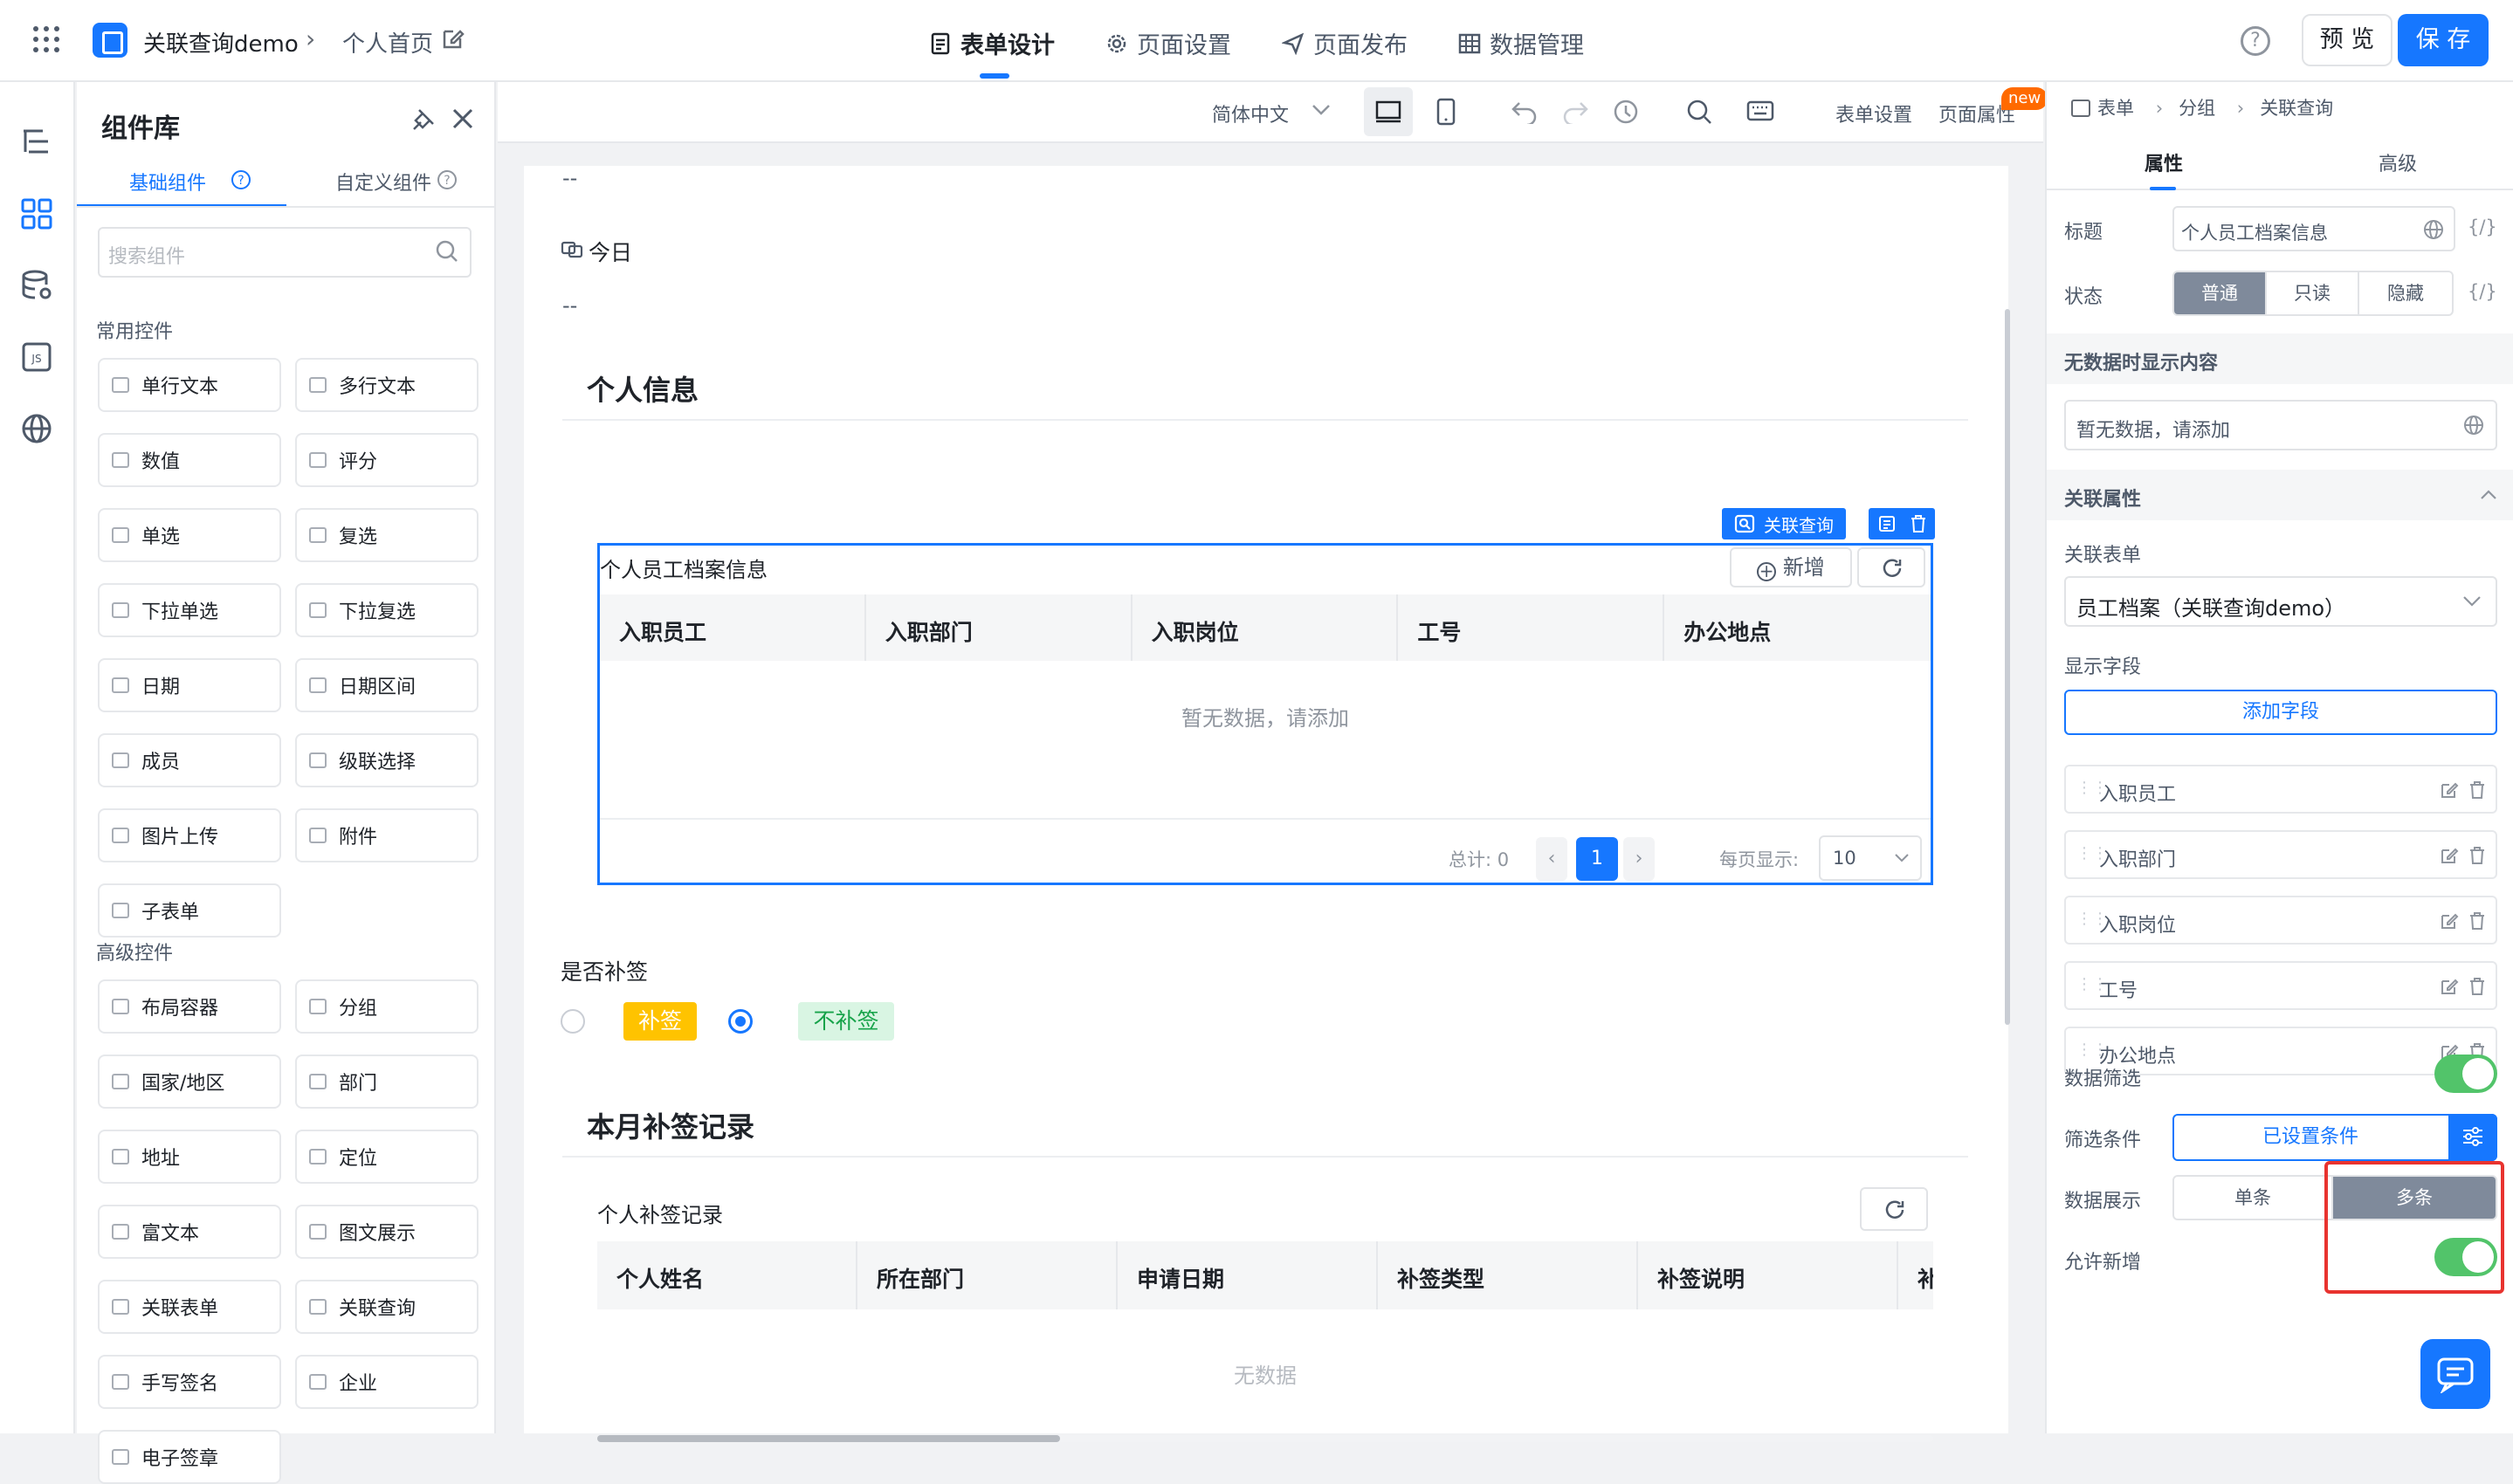 The height and width of the screenshot is (1484, 2513). I want to click on filter-settings-button, so click(2472, 1138).